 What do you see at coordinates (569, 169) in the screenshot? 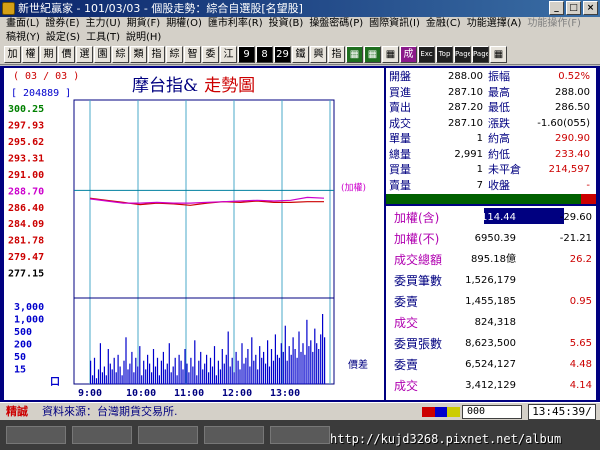
I see `quote-value: 214,597` at bounding box center [569, 169].